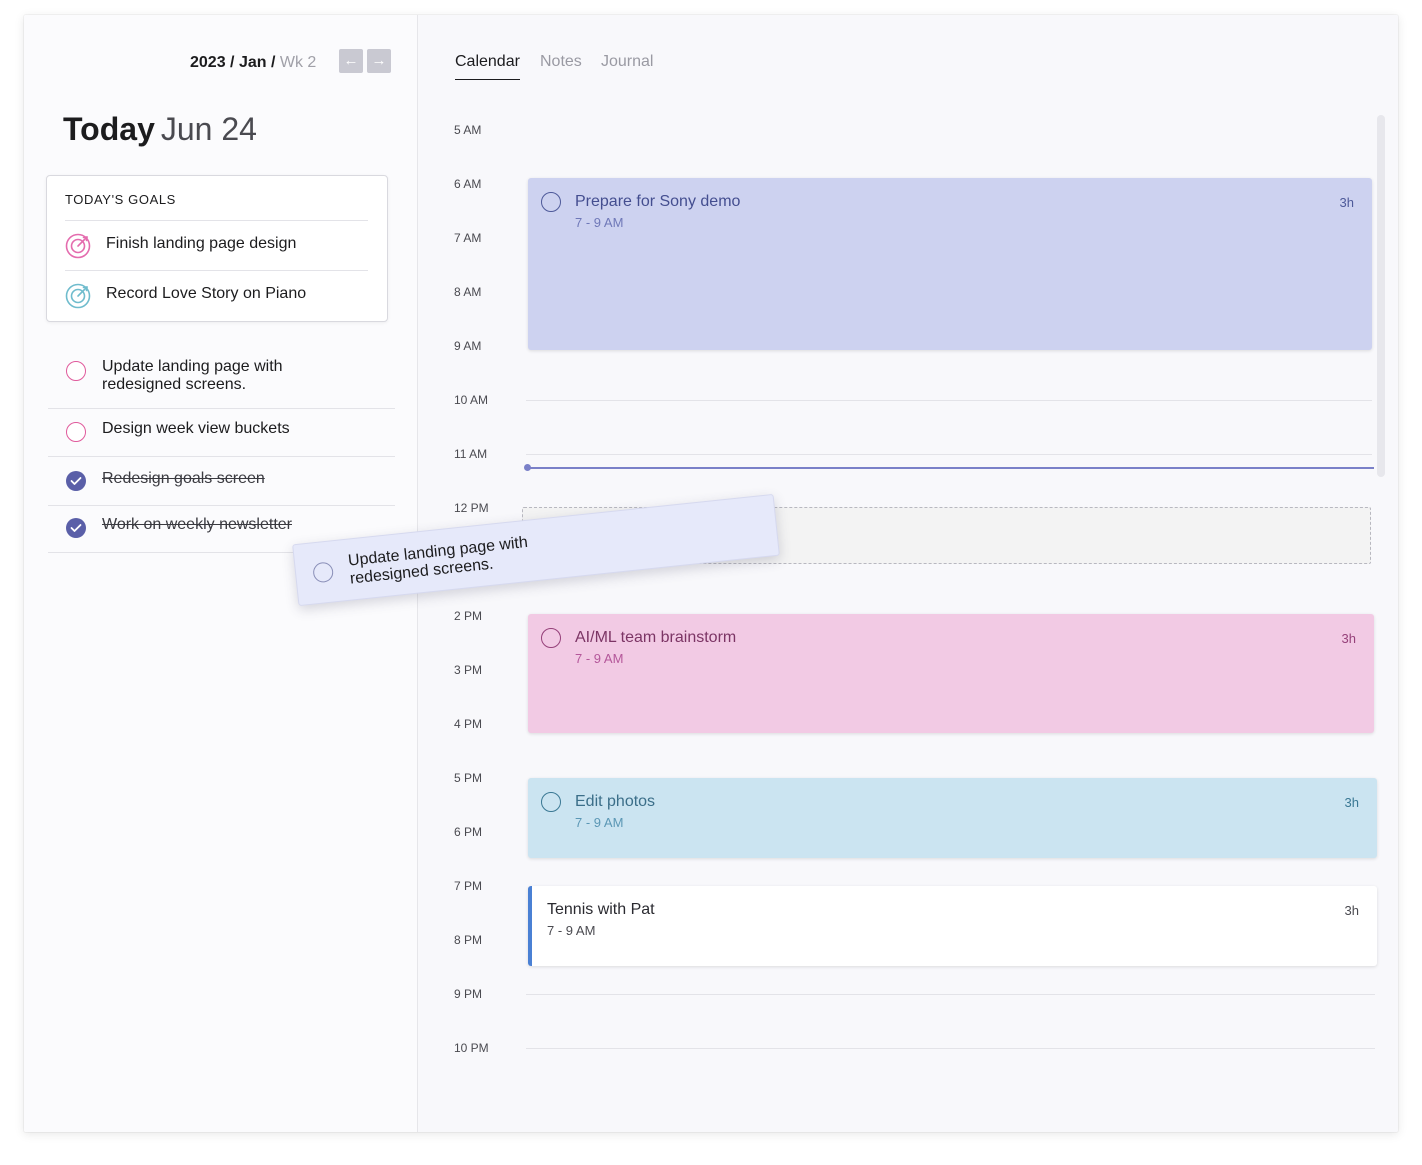  Describe the element at coordinates (468, 940) in the screenshot. I see `hour-label: 8 PM` at that location.